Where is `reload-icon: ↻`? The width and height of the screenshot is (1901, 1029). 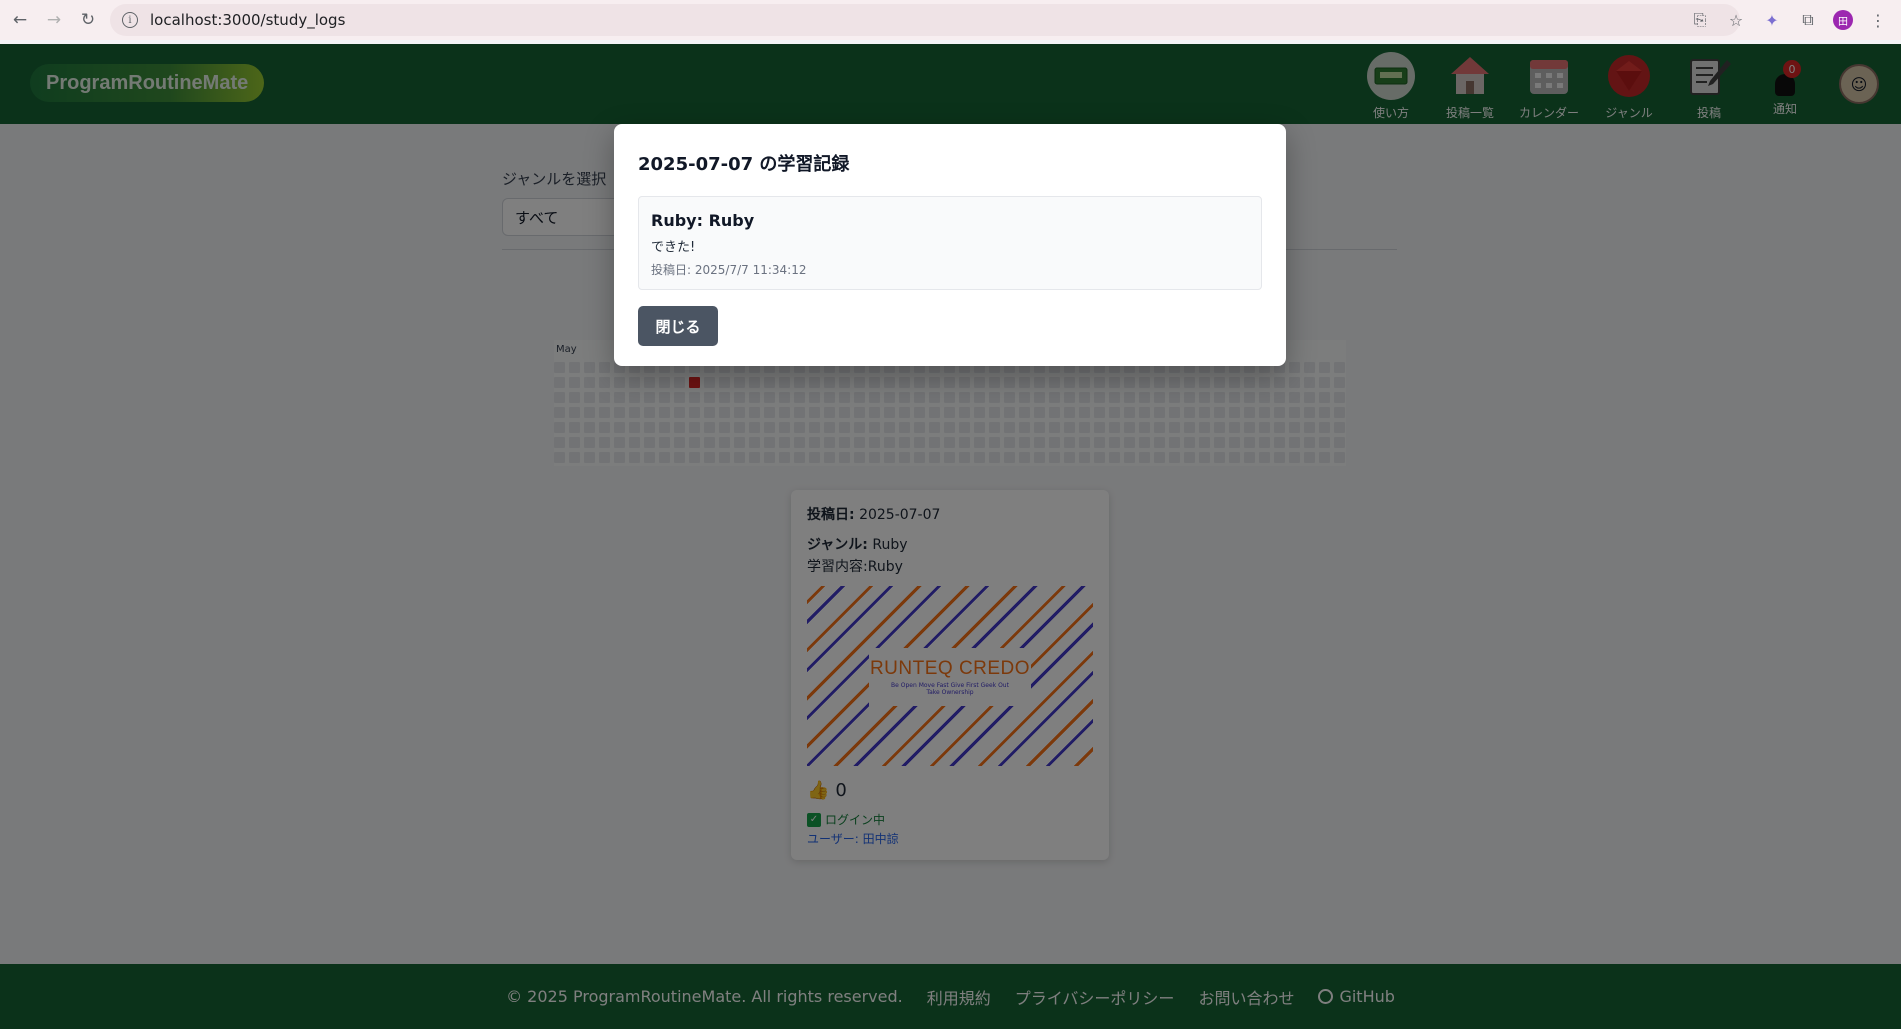
reload-icon: ↻ is located at coordinates (88, 20).